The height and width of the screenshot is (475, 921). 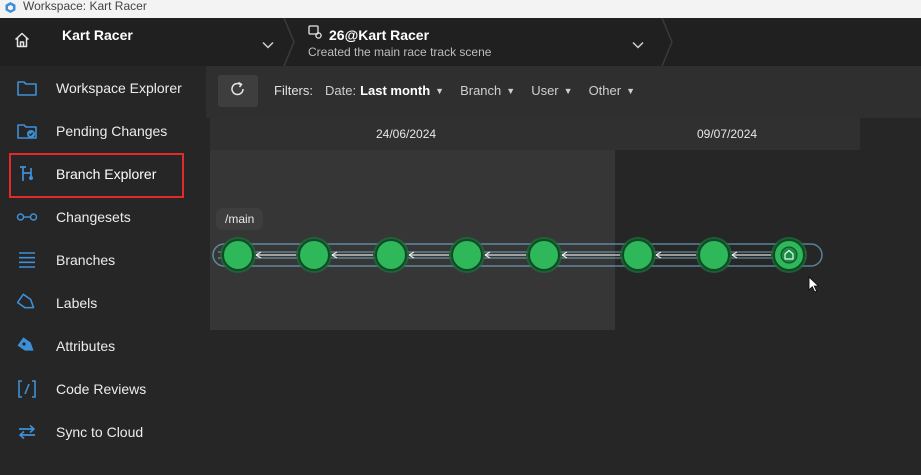 I want to click on code-review-icon, so click(x=27, y=389).